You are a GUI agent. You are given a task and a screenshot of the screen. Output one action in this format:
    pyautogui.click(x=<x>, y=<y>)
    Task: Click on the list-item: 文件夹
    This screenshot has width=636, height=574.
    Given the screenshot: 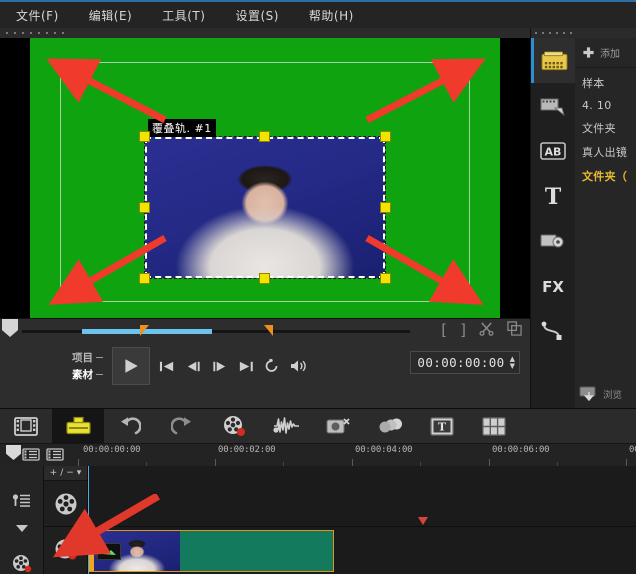 What is the action you would take?
    pyautogui.click(x=609, y=128)
    